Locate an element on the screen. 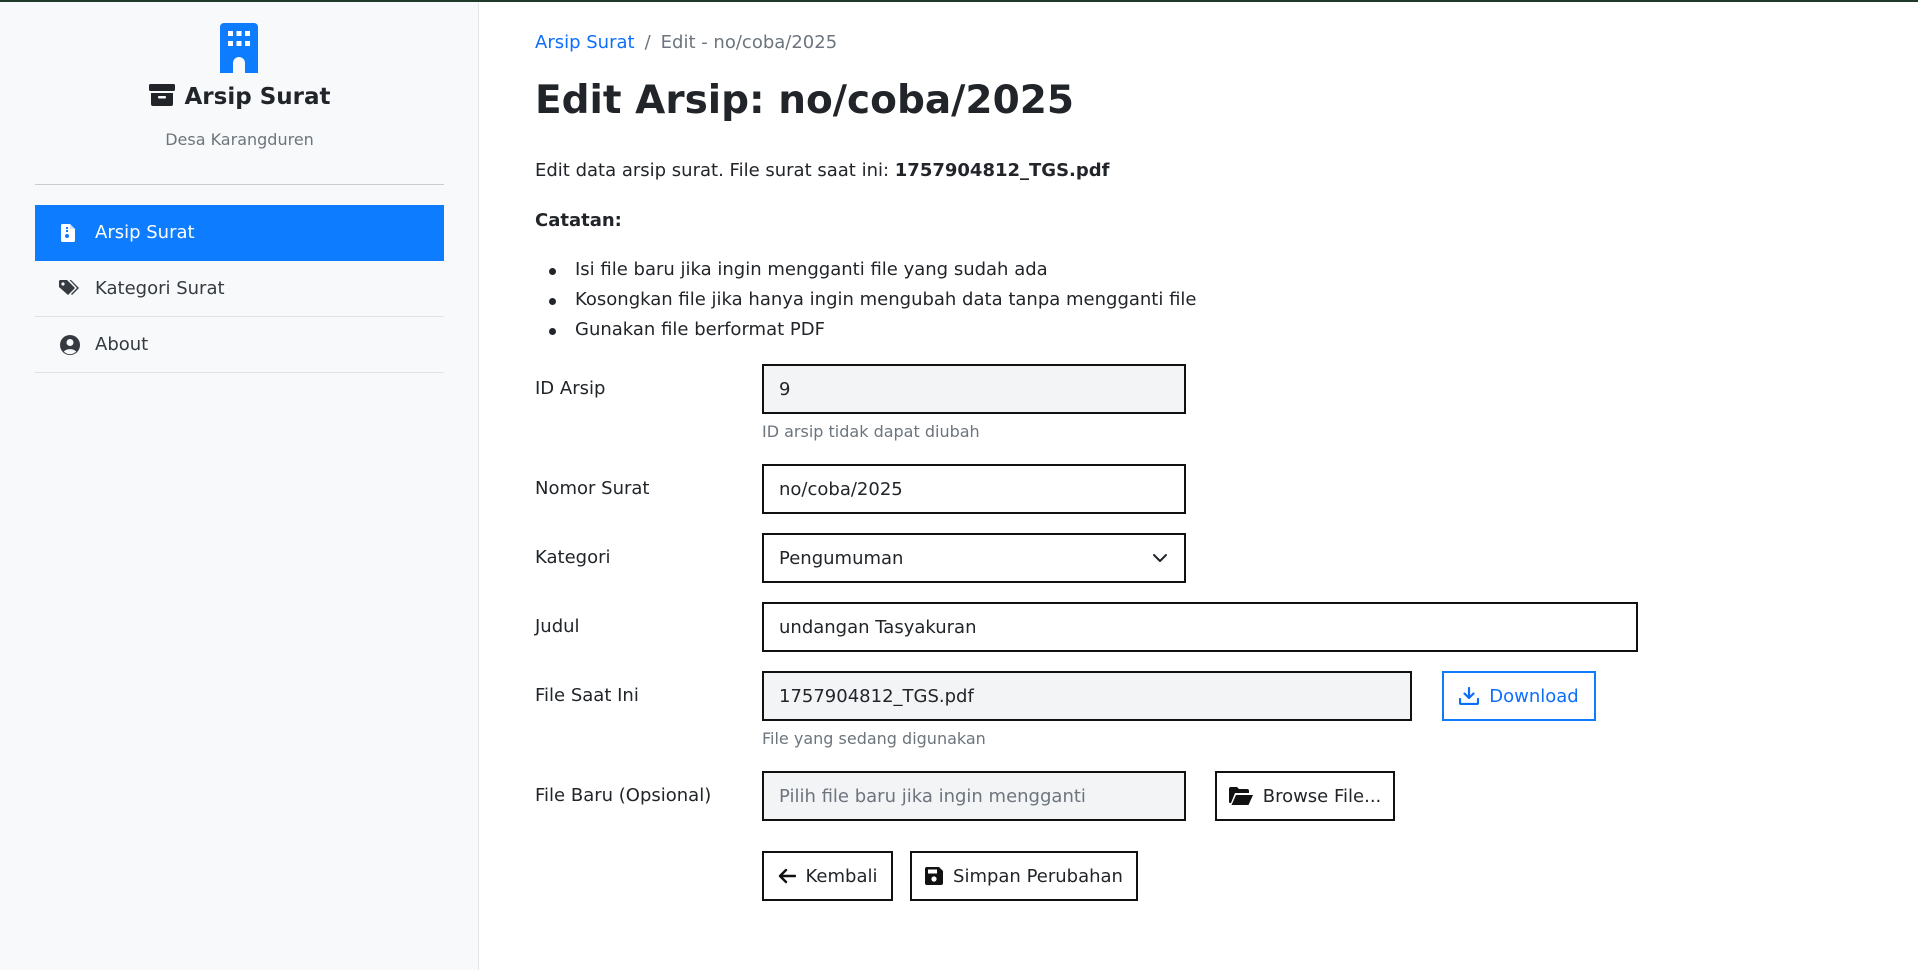 Image resolution: width=1918 pixels, height=970 pixels. sidebar-nav: Arsip Surat Kategori Surat About is located at coordinates (239, 289).